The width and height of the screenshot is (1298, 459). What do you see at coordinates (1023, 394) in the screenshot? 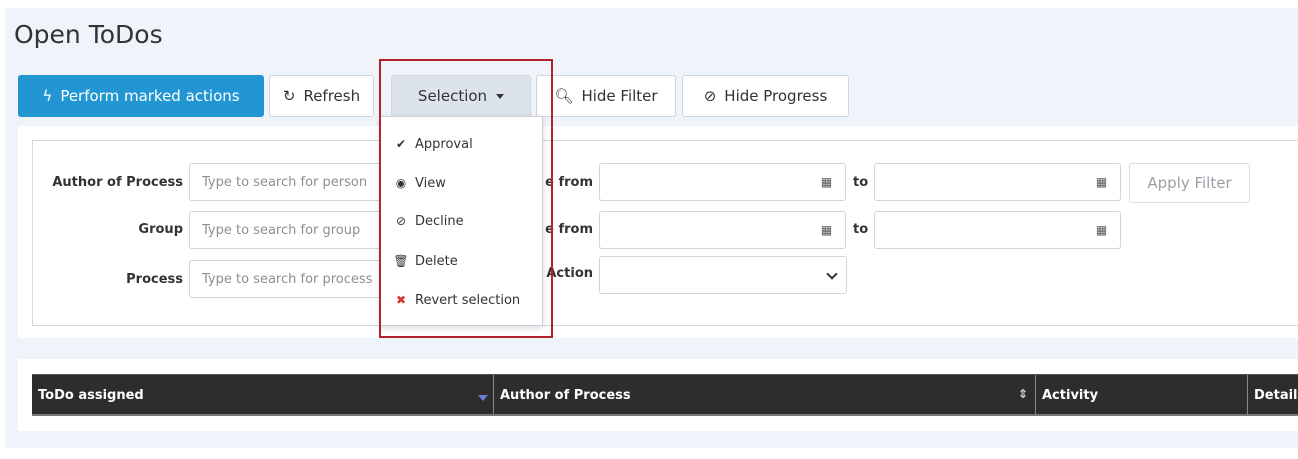
I see `sort-icon: ⇕` at bounding box center [1023, 394].